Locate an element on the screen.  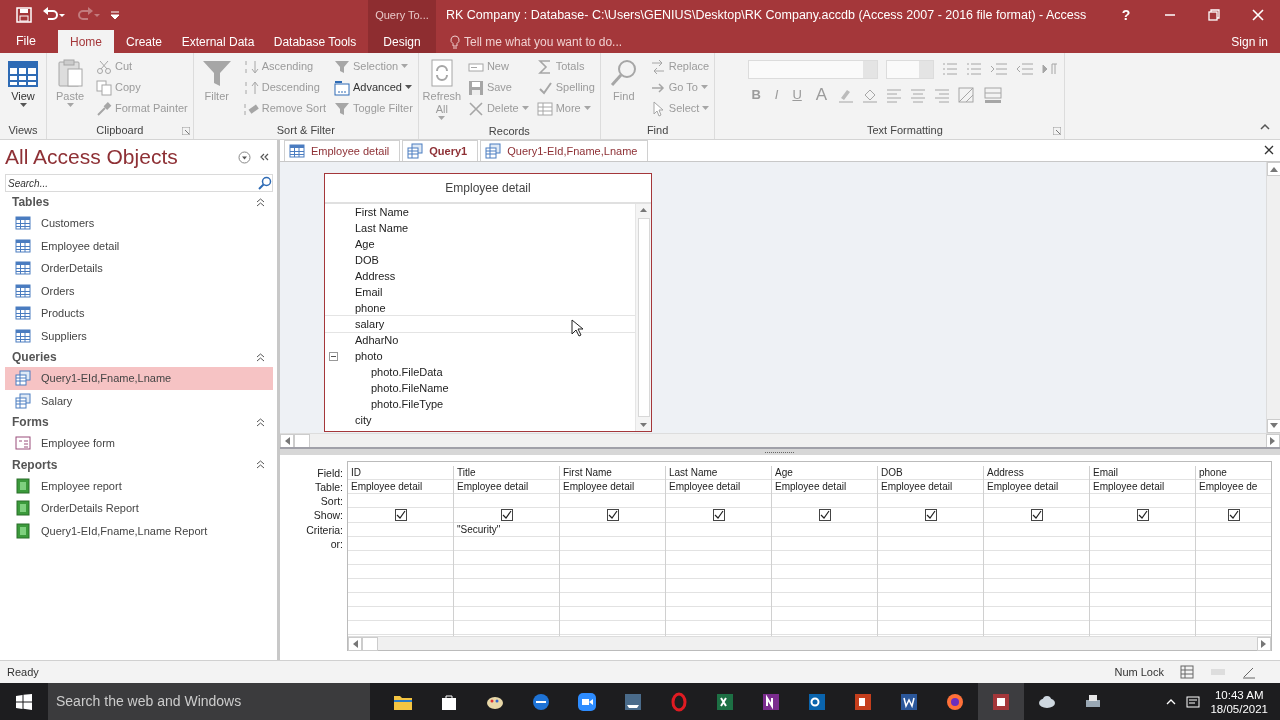
numbered-list-icon is located at coordinates (974, 69).